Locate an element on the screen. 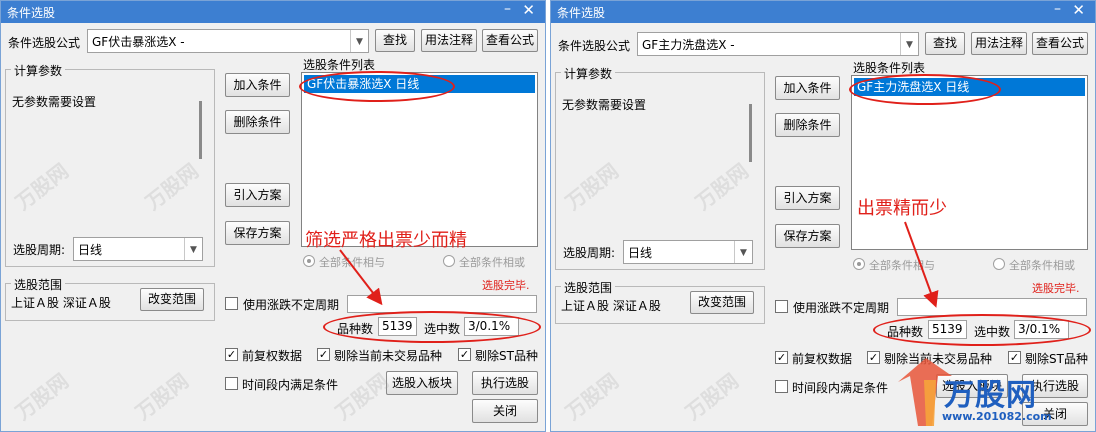 This screenshot has width=1096, height=432. right-titlebar: 条件选股 – ✕ is located at coordinates (823, 12).